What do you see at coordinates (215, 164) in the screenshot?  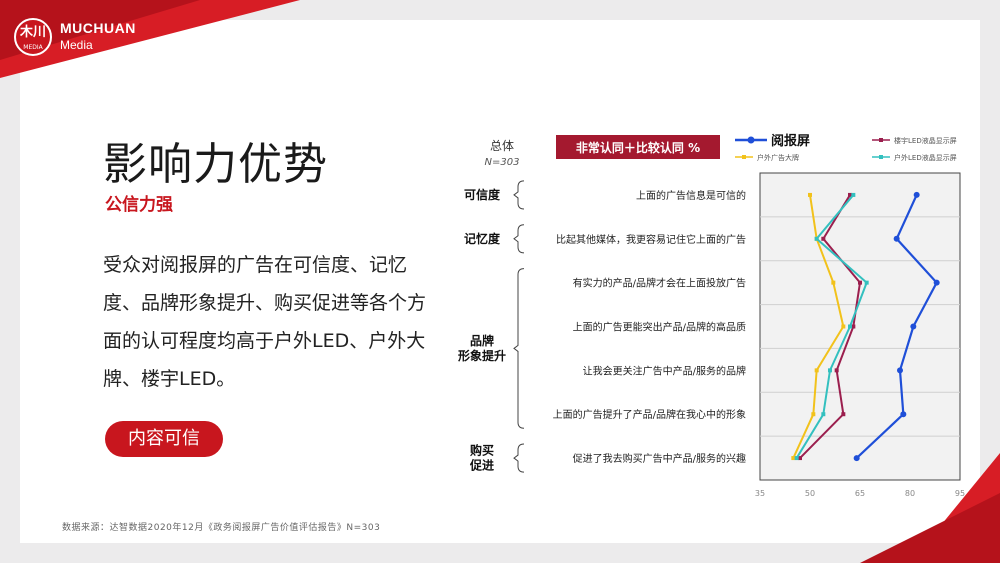 I see `page-title: 影响力优势` at bounding box center [215, 164].